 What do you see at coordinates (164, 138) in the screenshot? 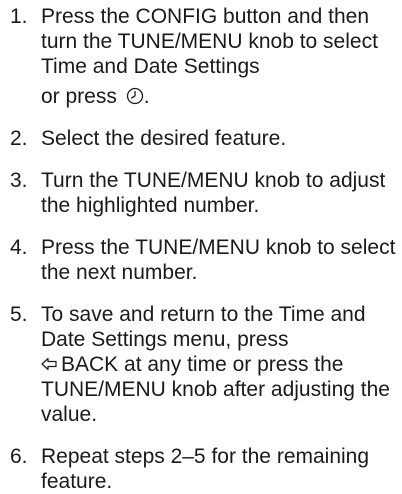
I see `step-text: Select the desired feature.` at bounding box center [164, 138].